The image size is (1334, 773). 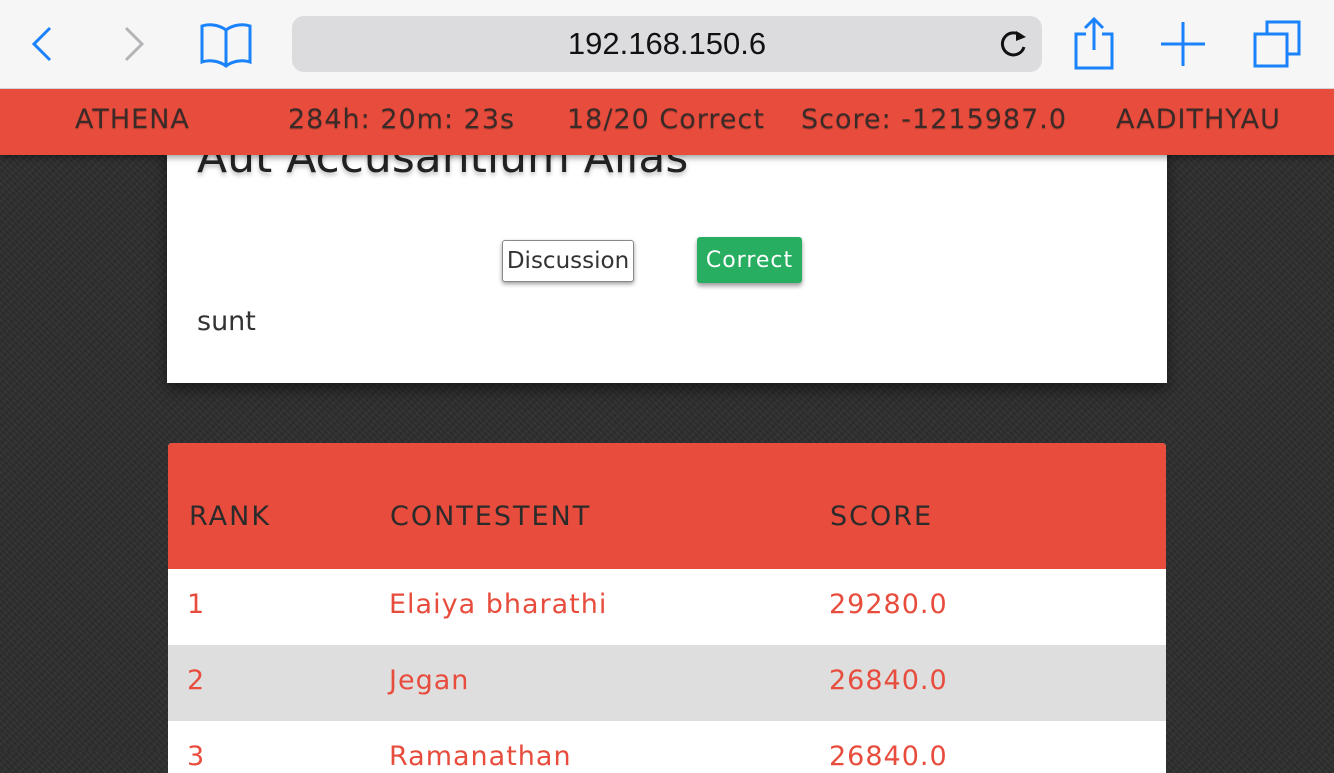 What do you see at coordinates (888, 604) in the screenshot?
I see `score-cell: 29280.0` at bounding box center [888, 604].